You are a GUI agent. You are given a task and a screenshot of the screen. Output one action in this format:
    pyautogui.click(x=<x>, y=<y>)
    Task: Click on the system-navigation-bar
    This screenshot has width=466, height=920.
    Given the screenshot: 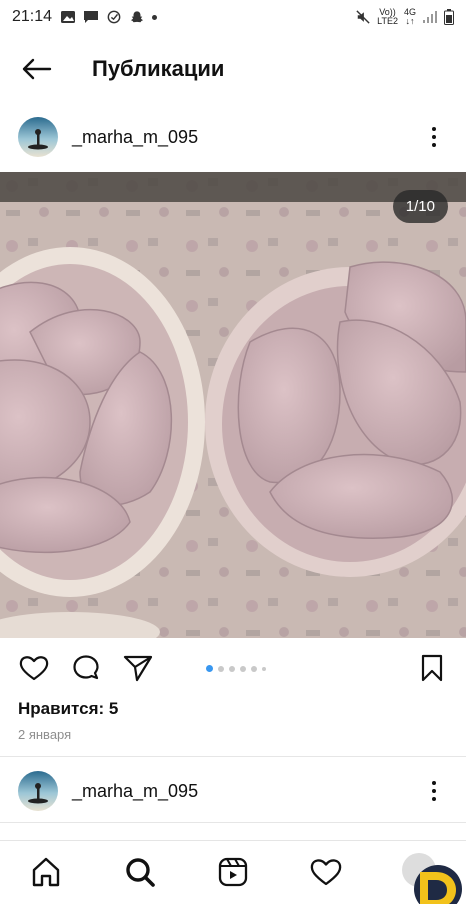 What is the action you would take?
    pyautogui.click(x=233, y=912)
    